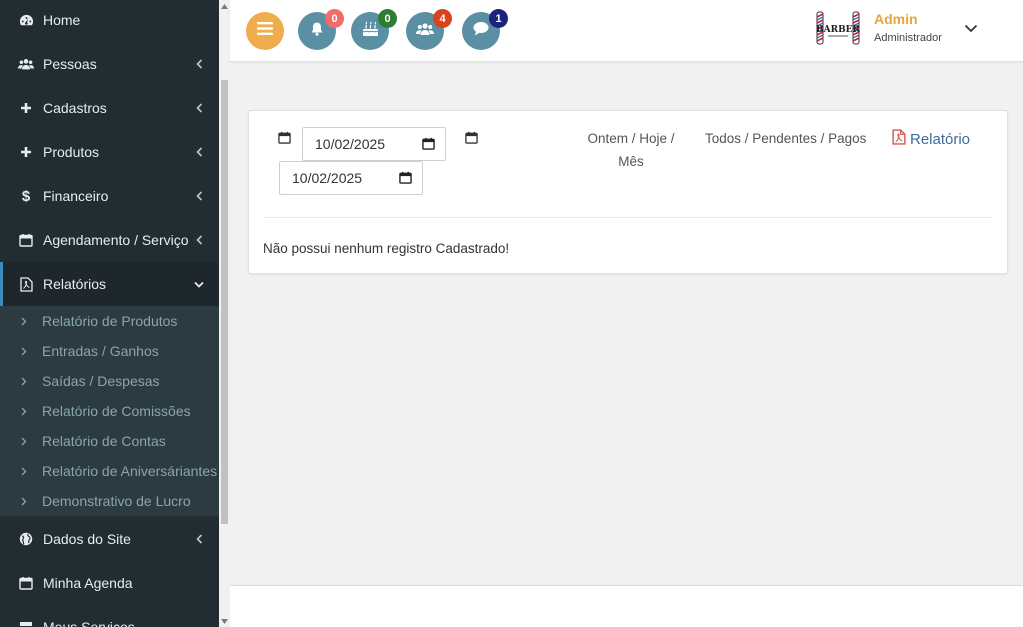 The image size is (1023, 627). What do you see at coordinates (116, 240) in the screenshot?
I see `sidebar-item-label: Agendamento / Serviço` at bounding box center [116, 240].